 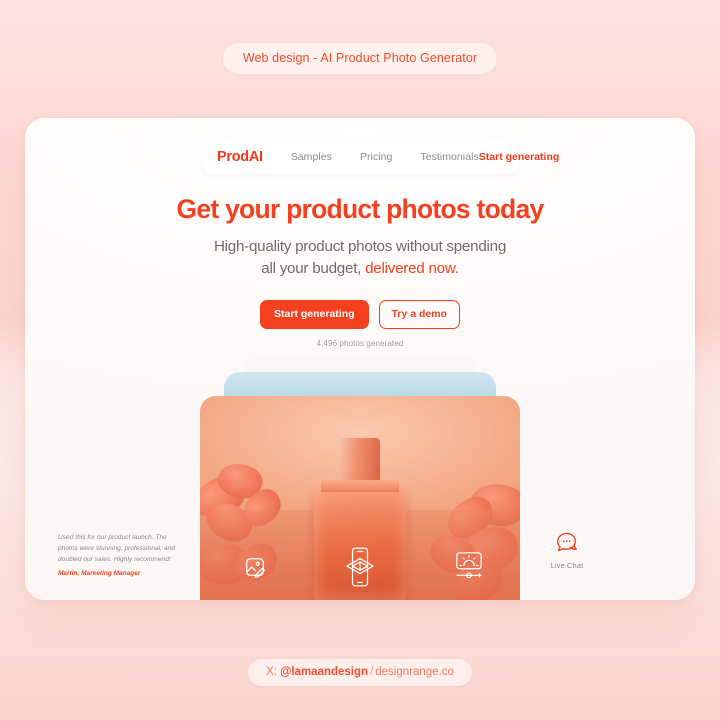 I want to click on brightness-slider-icon, so click(x=469, y=565).